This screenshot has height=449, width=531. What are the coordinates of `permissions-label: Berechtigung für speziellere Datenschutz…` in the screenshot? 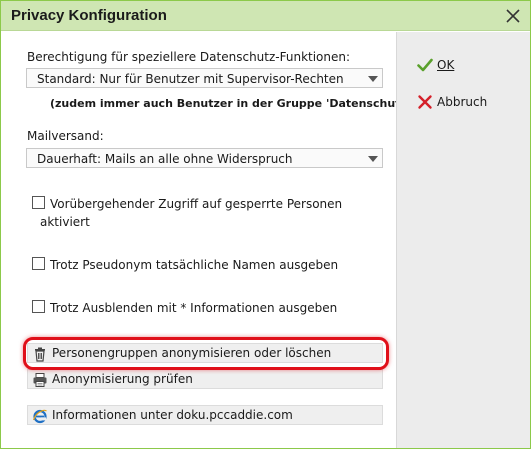 It's located at (189, 57).